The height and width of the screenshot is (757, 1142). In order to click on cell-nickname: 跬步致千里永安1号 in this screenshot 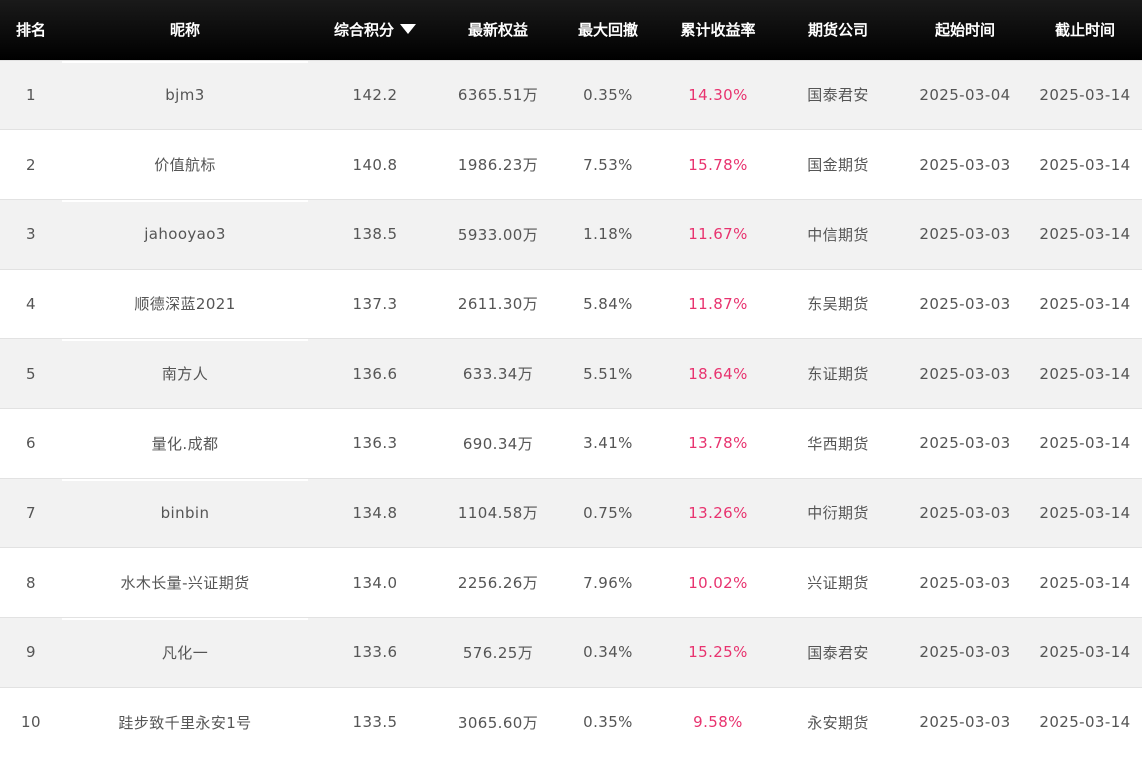, I will do `click(185, 722)`.